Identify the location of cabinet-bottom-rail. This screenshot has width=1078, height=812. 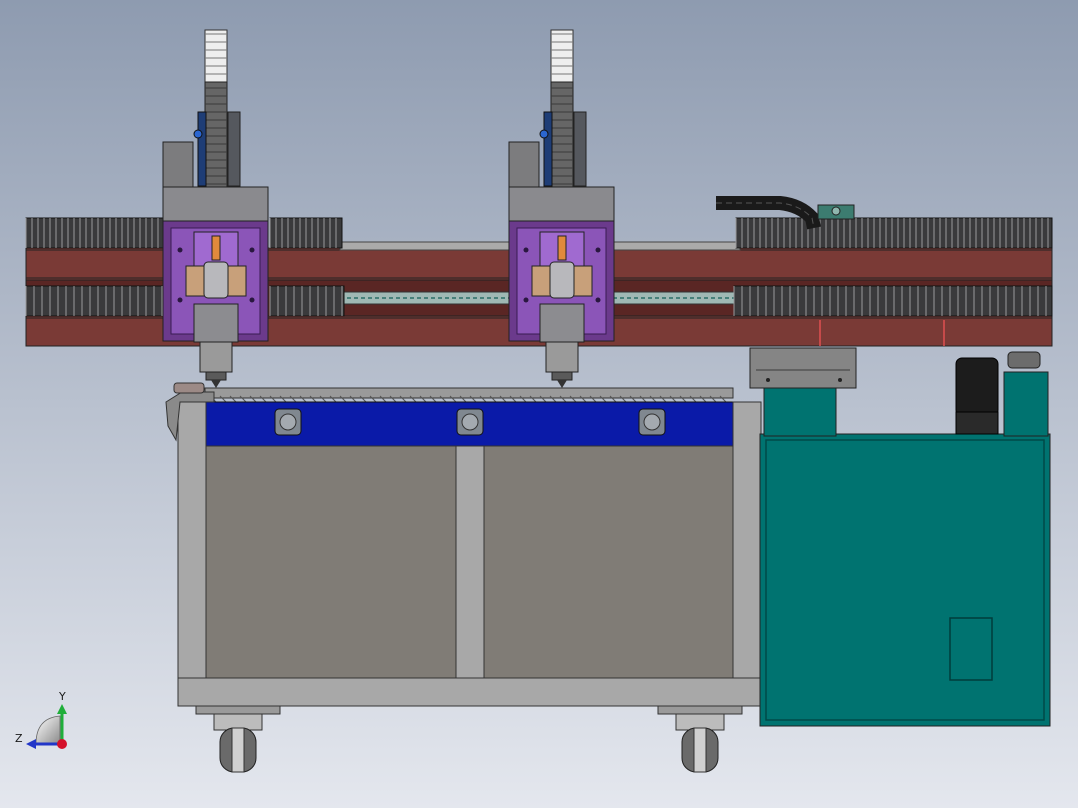
(469, 692).